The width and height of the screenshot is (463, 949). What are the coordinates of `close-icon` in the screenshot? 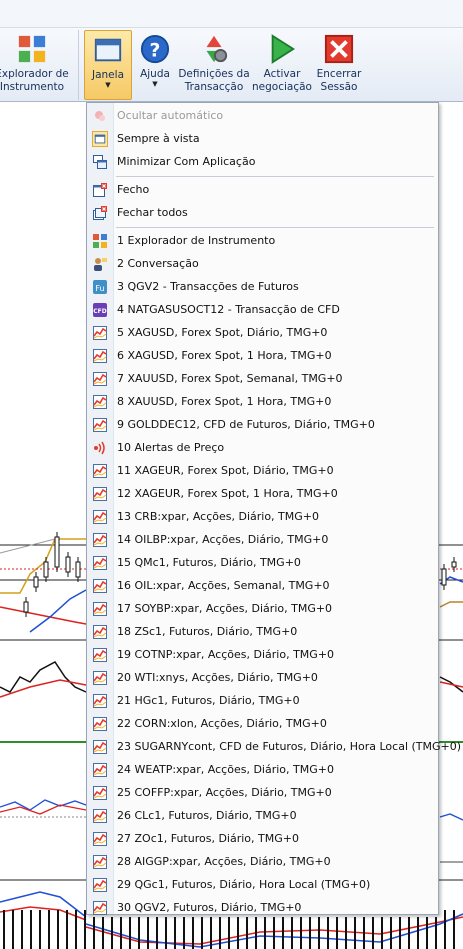 It's located at (339, 49).